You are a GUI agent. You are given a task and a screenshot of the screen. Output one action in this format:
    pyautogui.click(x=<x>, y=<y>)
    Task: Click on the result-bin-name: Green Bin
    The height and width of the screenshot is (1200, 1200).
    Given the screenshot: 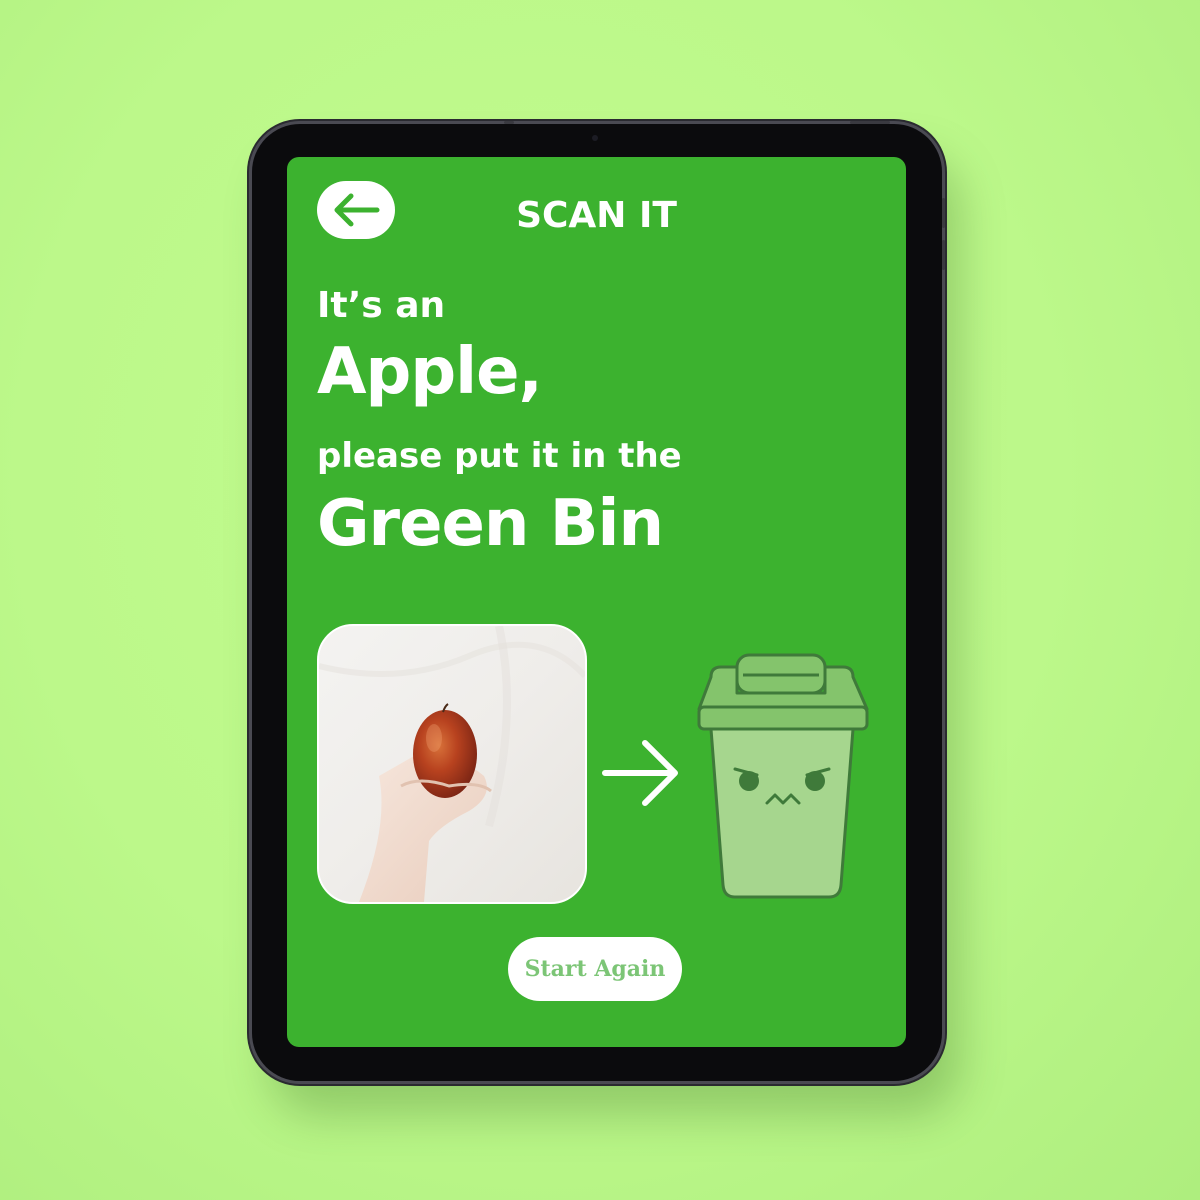 What is the action you would take?
    pyautogui.click(x=490, y=524)
    